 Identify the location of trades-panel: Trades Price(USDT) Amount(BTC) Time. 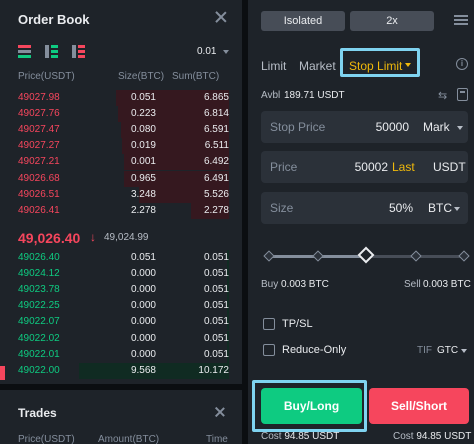
(121, 414).